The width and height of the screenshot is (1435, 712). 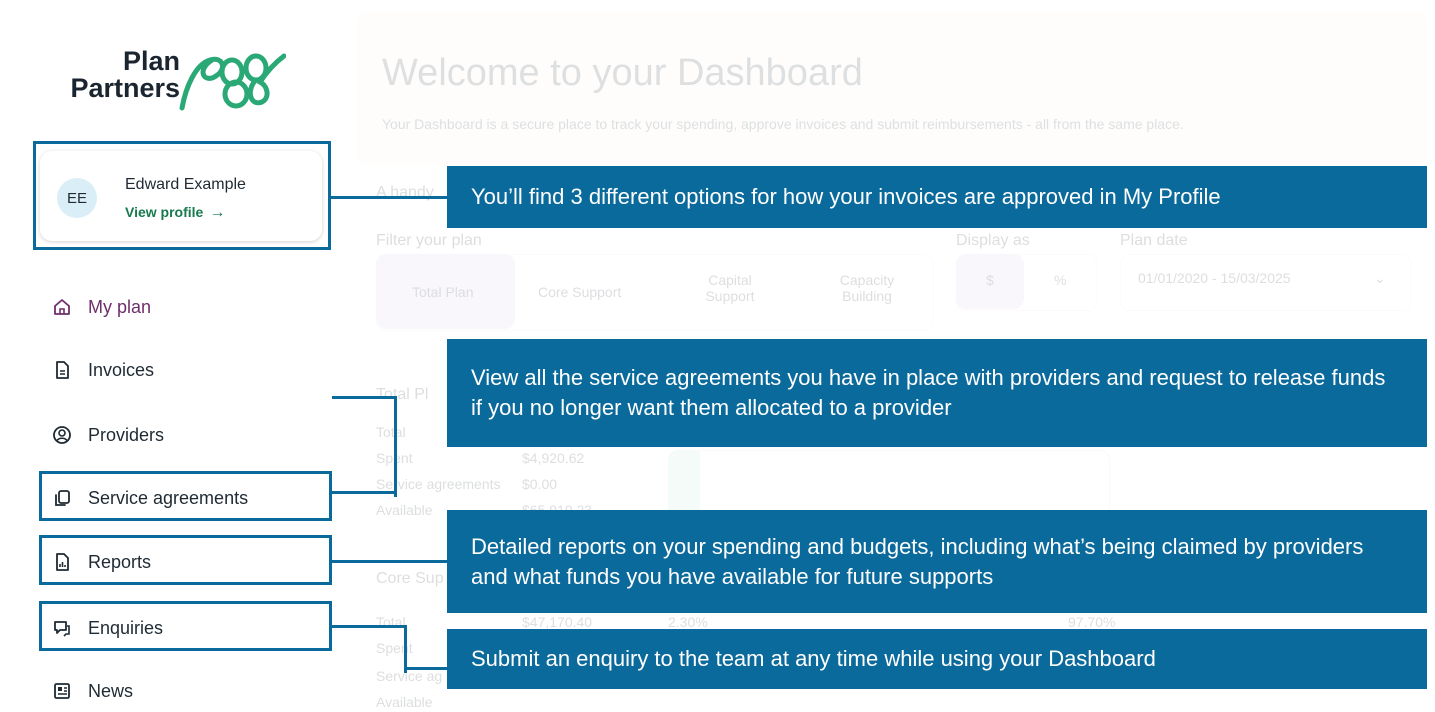 I want to click on display-percent: %, so click(x=1060, y=280).